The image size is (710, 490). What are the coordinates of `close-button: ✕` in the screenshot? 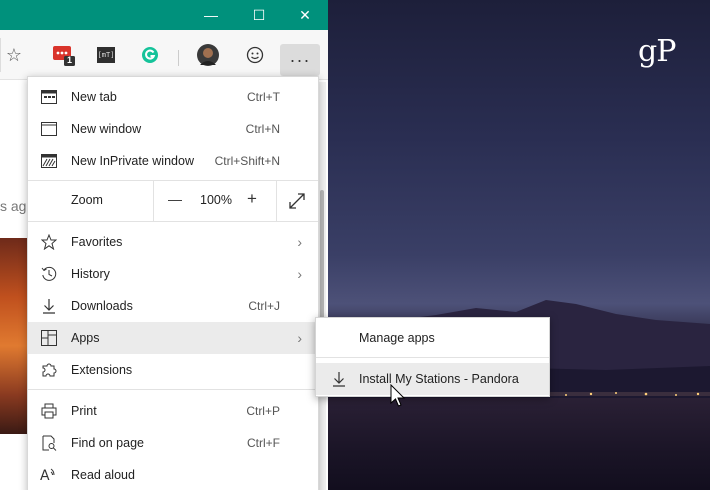 It's located at (305, 15).